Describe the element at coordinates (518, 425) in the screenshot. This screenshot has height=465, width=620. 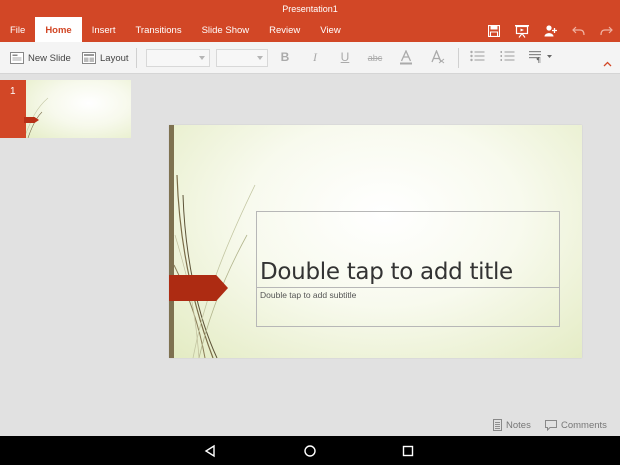
I see `notes-label: Notes` at that location.